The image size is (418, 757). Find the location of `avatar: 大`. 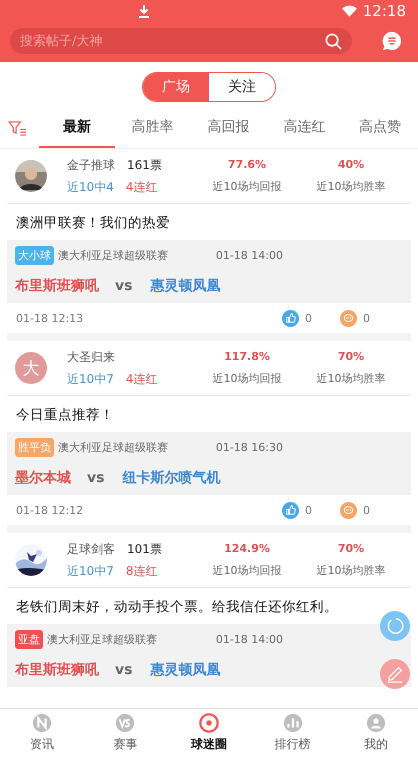

avatar: 大 is located at coordinates (31, 368).